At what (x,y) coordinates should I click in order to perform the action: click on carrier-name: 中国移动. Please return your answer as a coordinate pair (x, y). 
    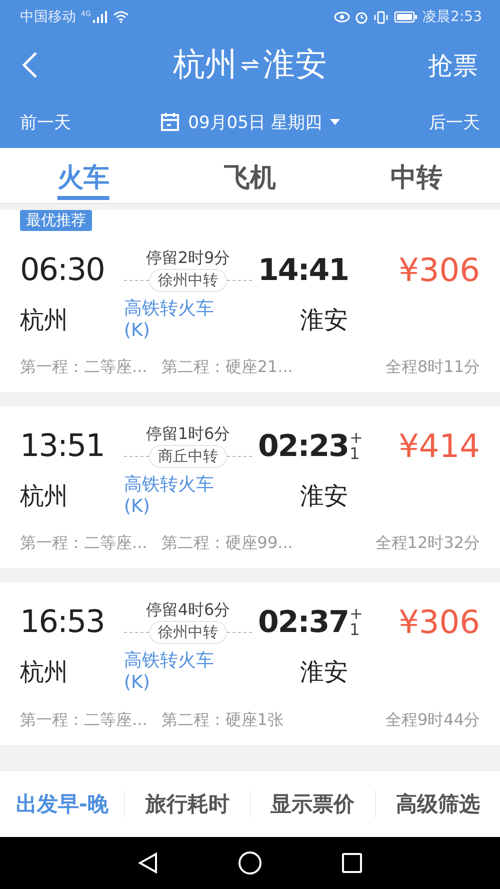
    Looking at the image, I should click on (48, 17).